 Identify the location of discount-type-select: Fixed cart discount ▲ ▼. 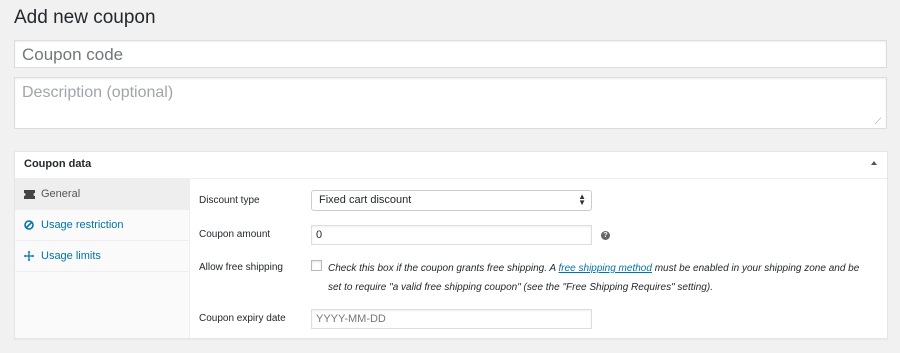
(451, 200).